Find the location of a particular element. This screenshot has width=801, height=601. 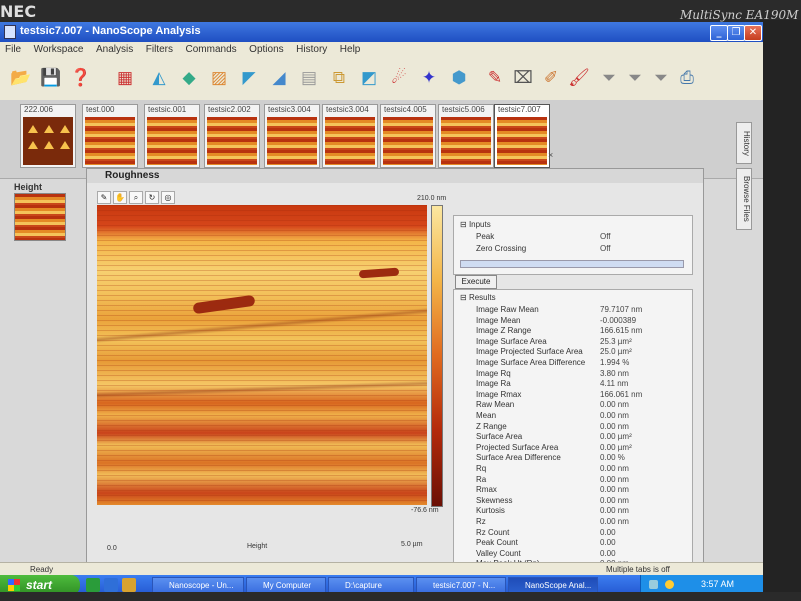

particle-icon: ⧉ is located at coordinates (339, 78).